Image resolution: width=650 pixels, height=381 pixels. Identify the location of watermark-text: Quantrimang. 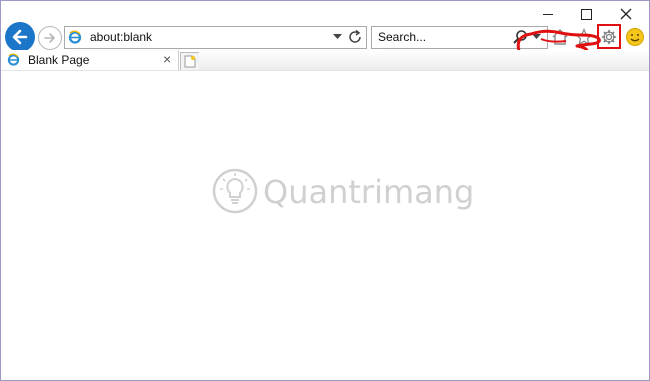
(369, 192).